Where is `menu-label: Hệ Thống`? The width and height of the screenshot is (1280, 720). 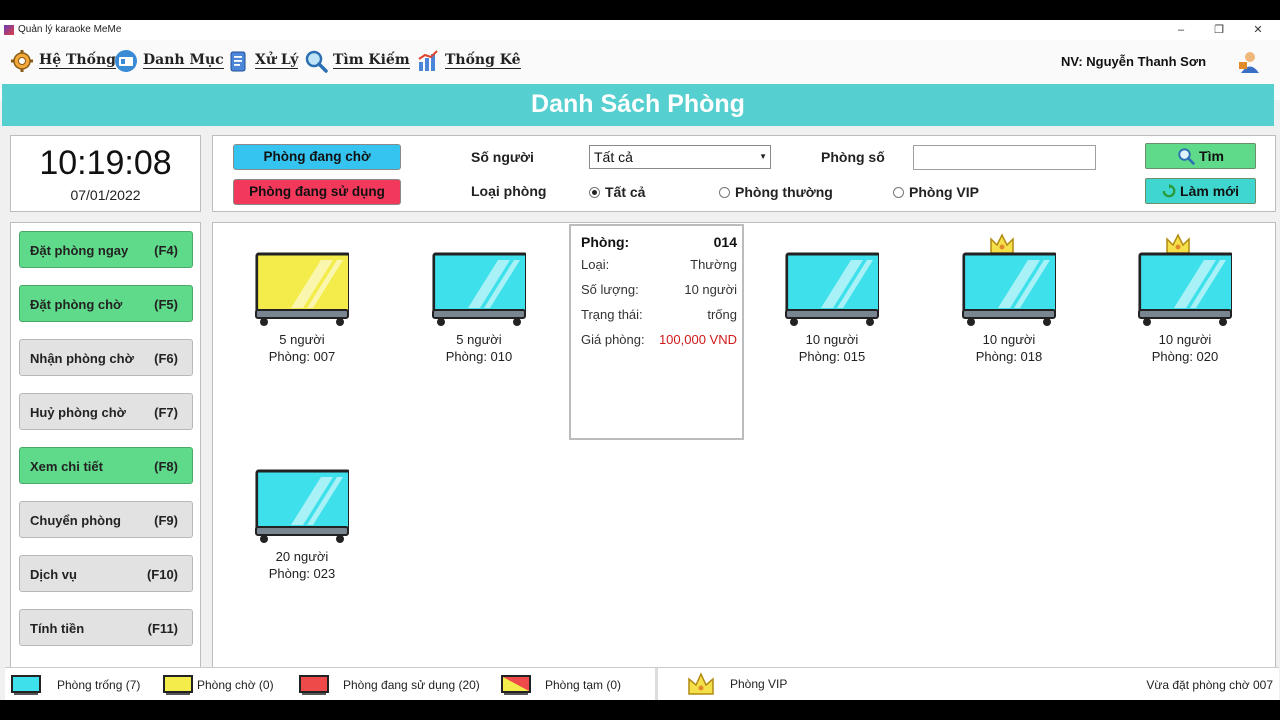 menu-label: Hệ Thống is located at coordinates (77, 60).